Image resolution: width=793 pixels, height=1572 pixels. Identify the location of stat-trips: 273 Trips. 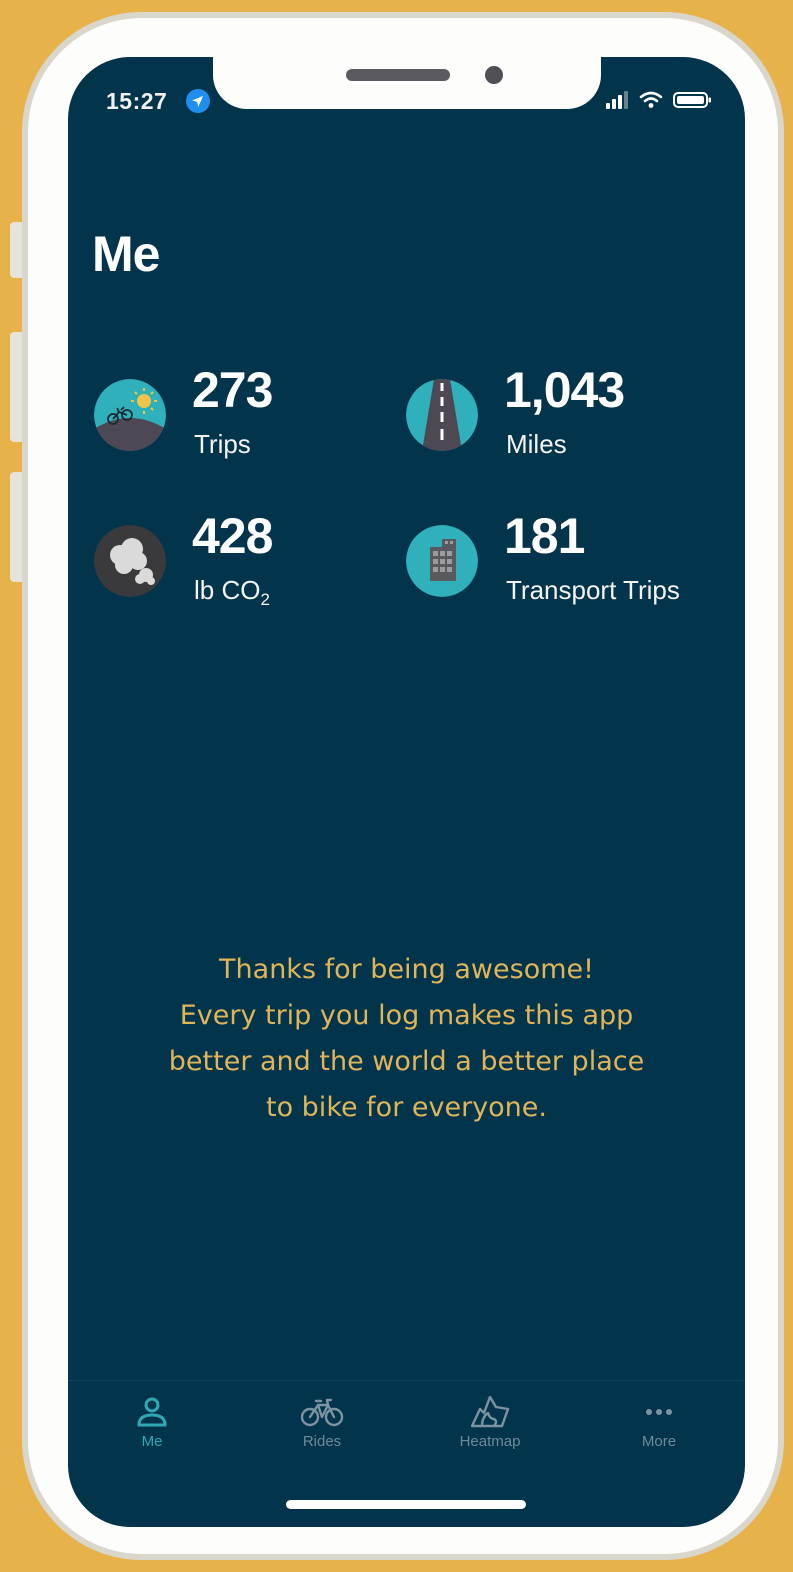
(244, 416).